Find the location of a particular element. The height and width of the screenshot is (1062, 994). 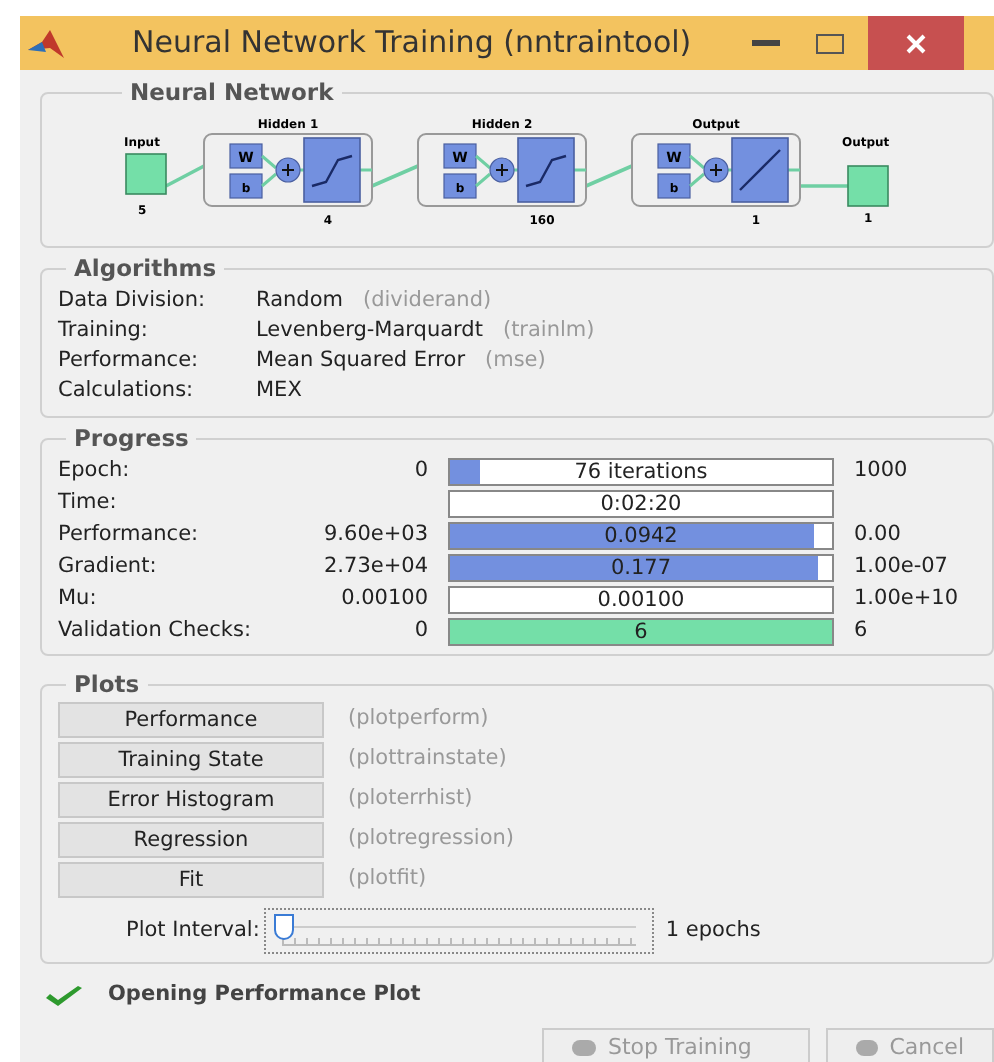

plot-button: Error Histogram is located at coordinates (191, 800).